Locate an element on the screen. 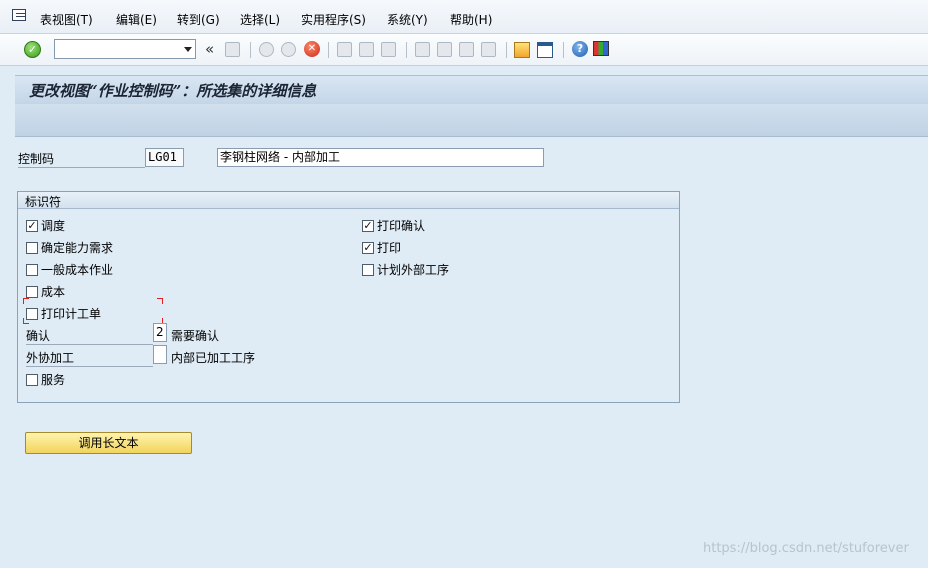 The image size is (928, 568). menu-icon is located at coordinates (19, 15).